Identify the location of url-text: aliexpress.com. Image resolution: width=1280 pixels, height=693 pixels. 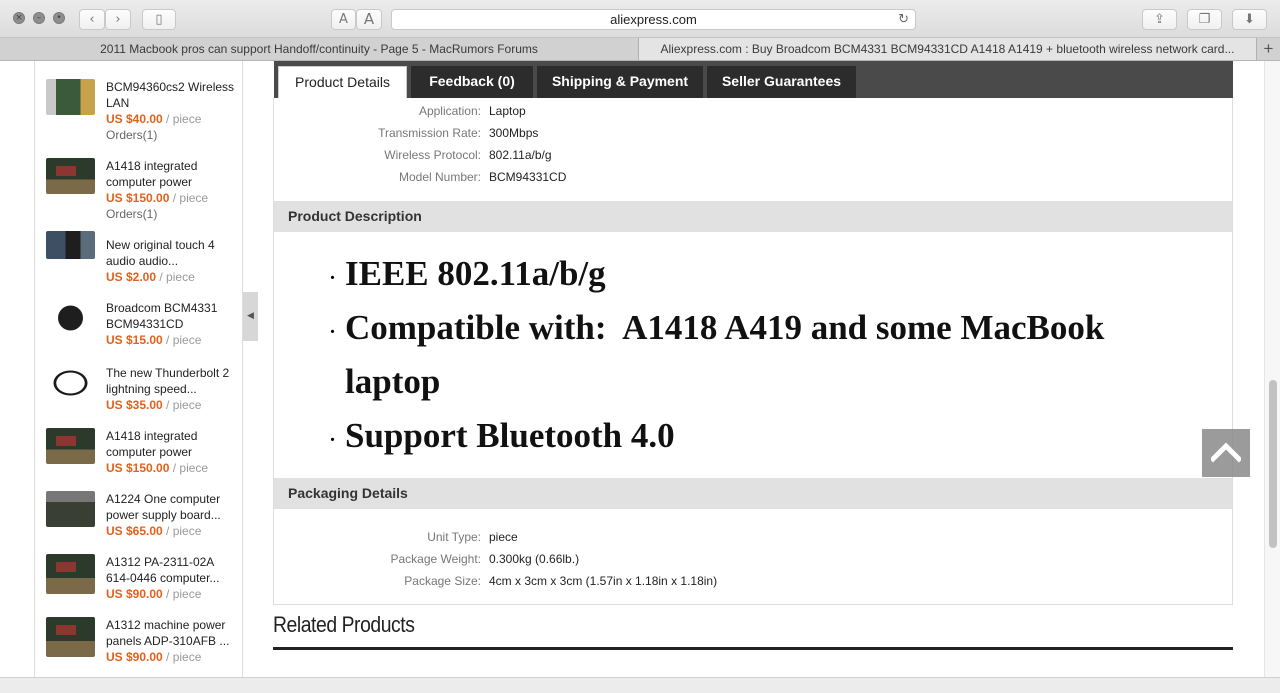
(653, 19).